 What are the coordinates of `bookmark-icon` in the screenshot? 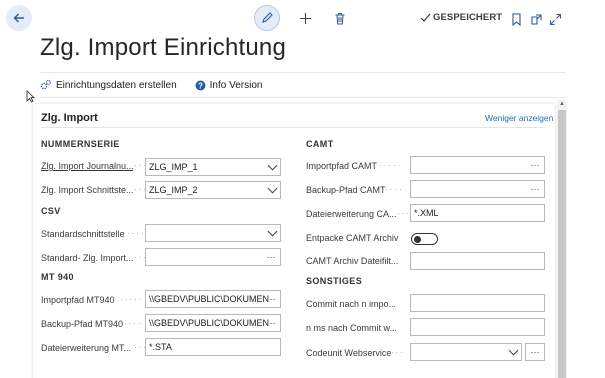 It's located at (516, 19).